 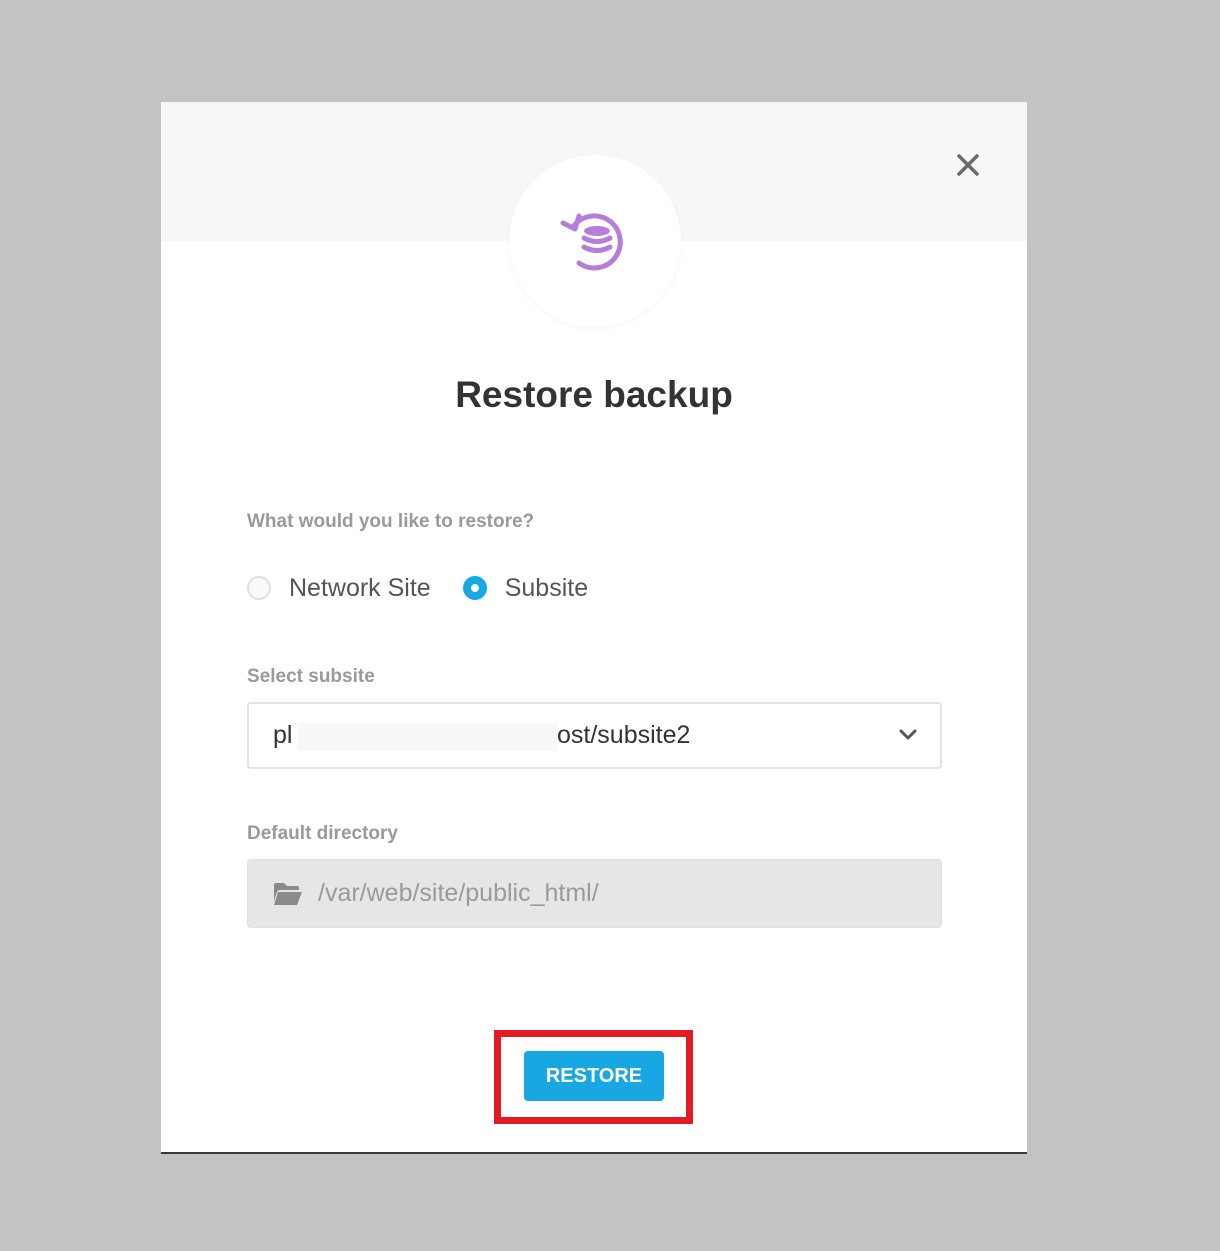 What do you see at coordinates (594, 1076) in the screenshot?
I see `restore-button: RESTORE` at bounding box center [594, 1076].